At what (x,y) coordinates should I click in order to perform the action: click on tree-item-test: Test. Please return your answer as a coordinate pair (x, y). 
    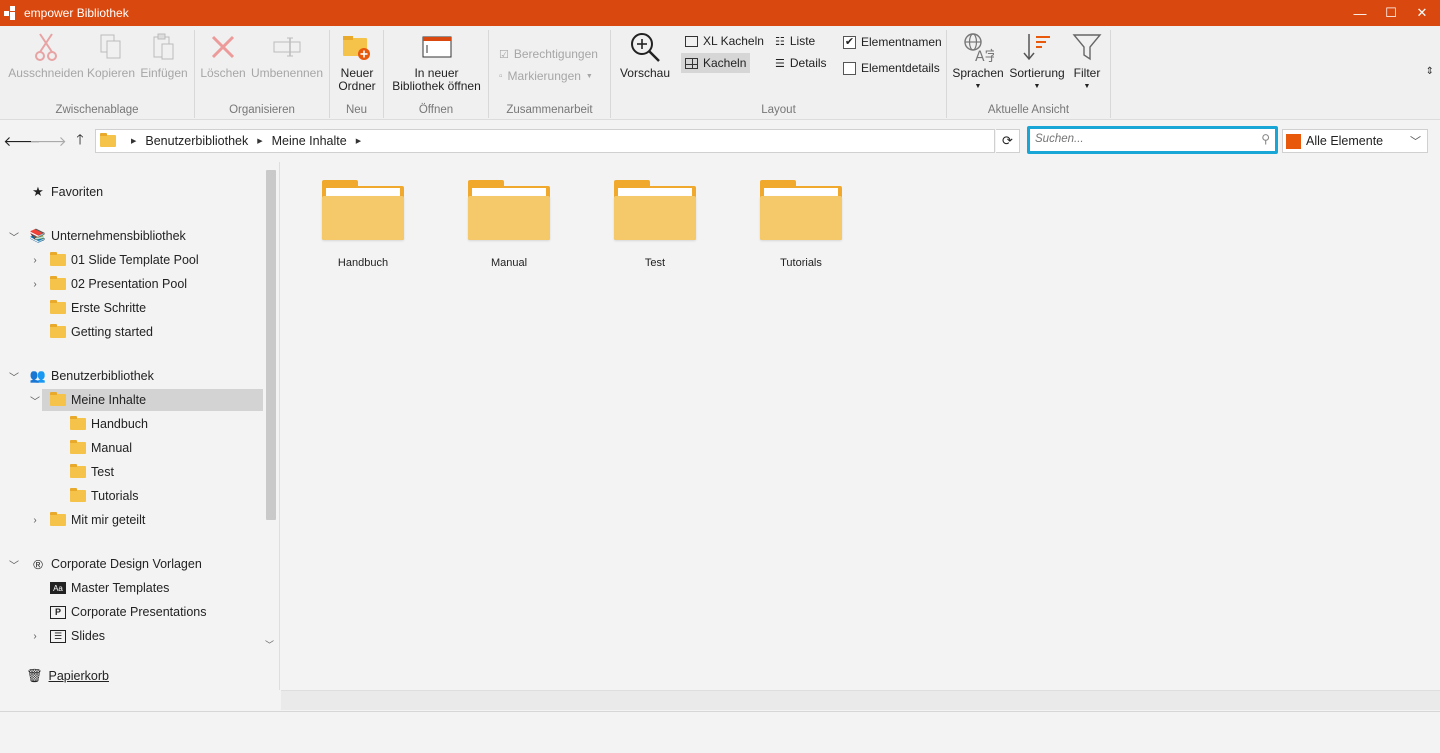
    Looking at the image, I should click on (92, 472).